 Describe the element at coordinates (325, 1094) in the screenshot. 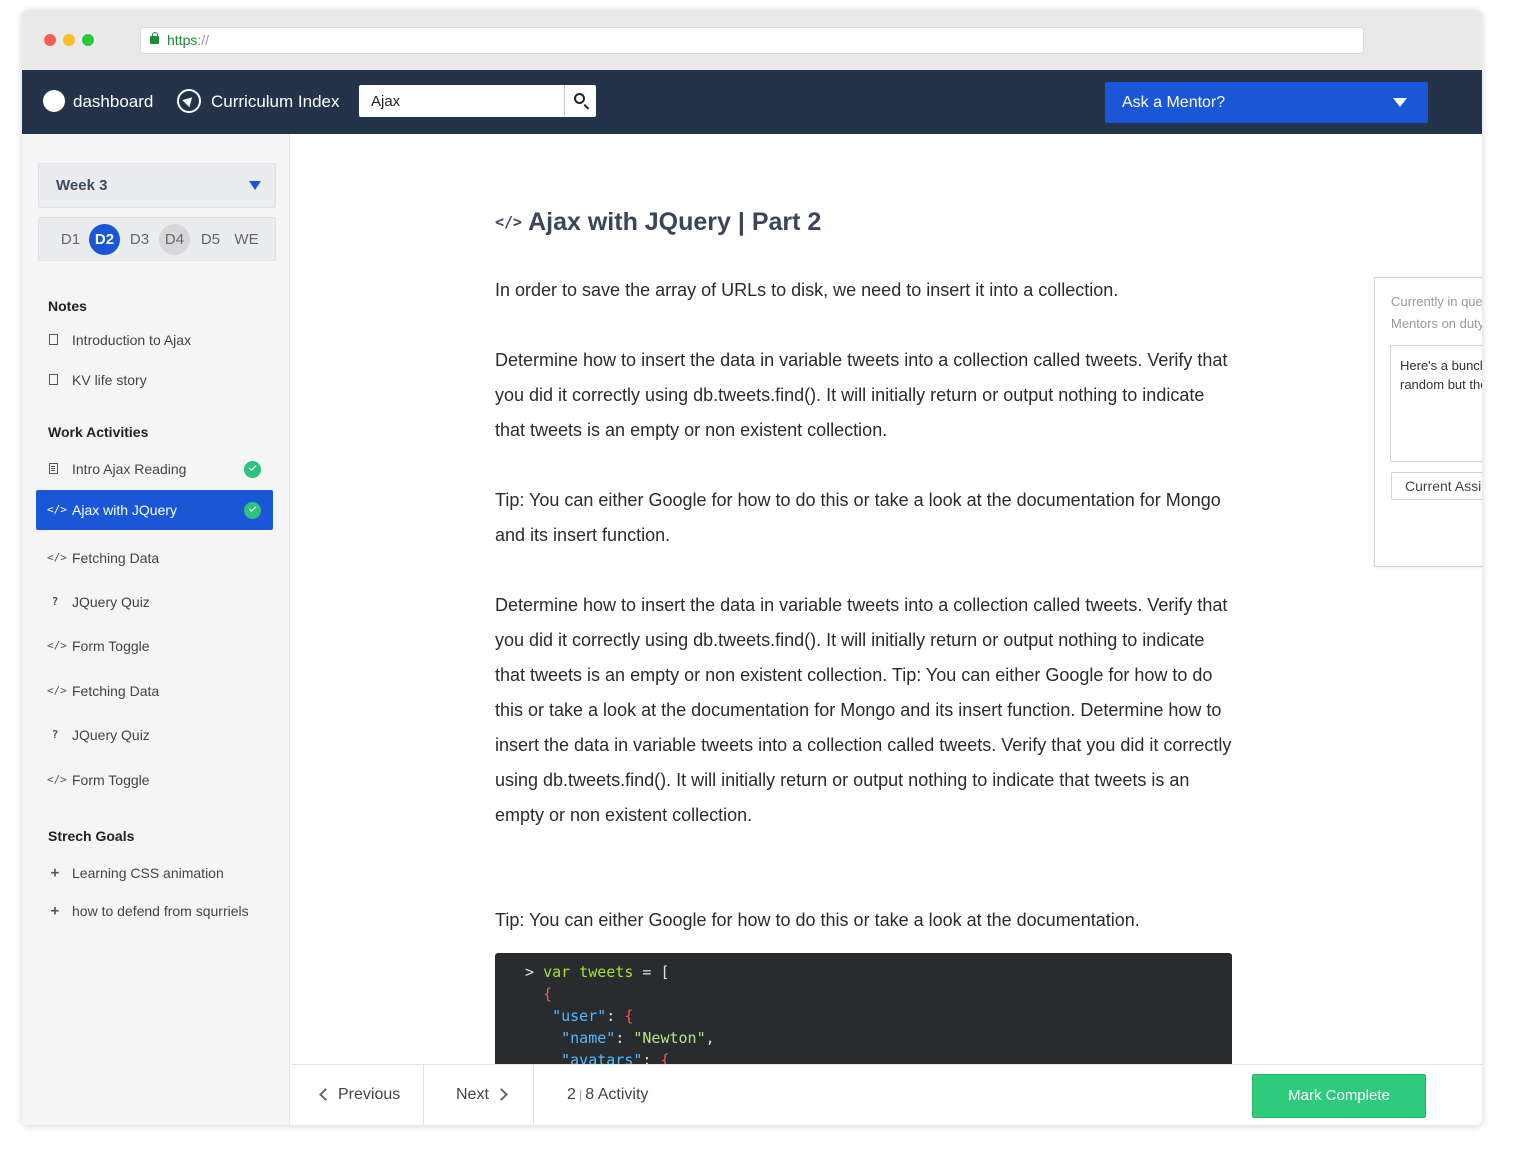

I see `chevron-left-icon` at that location.